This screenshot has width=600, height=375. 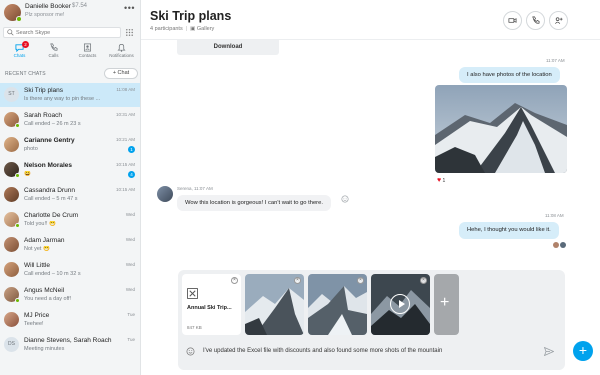 What do you see at coordinates (563, 245) in the screenshot?
I see `read-receipt-avatar` at bounding box center [563, 245].